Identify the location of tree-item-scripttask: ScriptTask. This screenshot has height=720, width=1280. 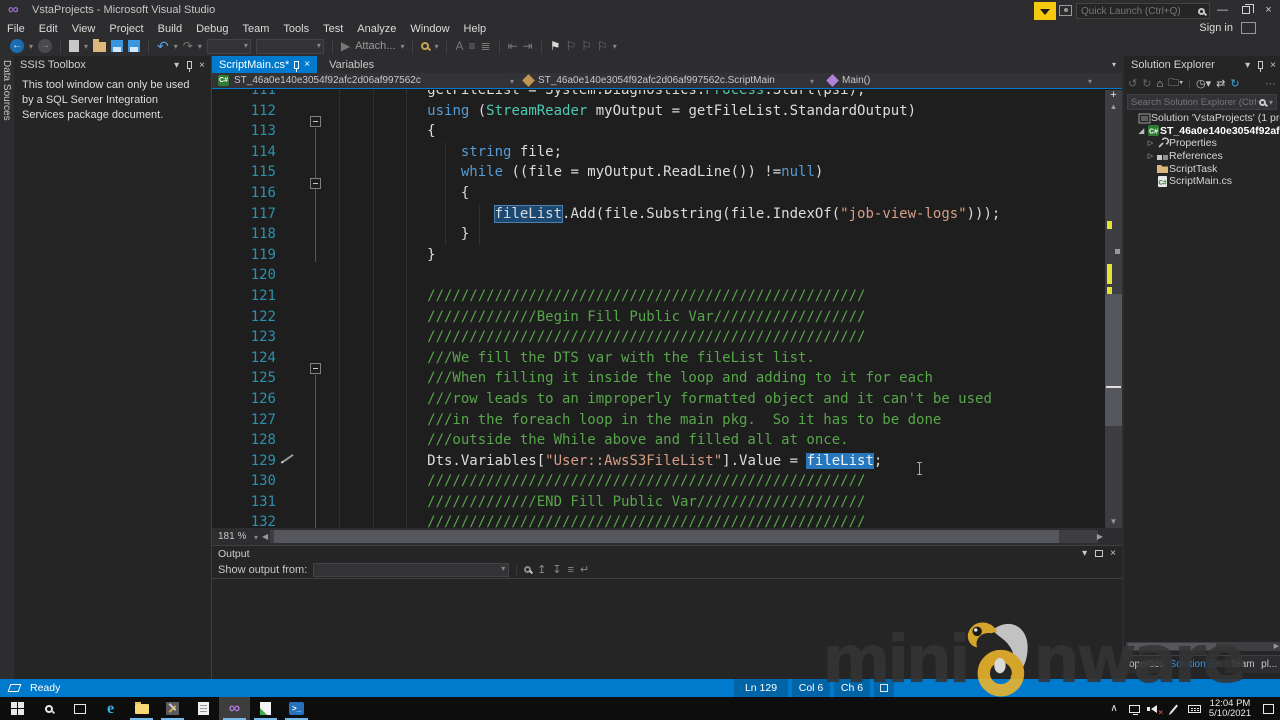
(1202, 168).